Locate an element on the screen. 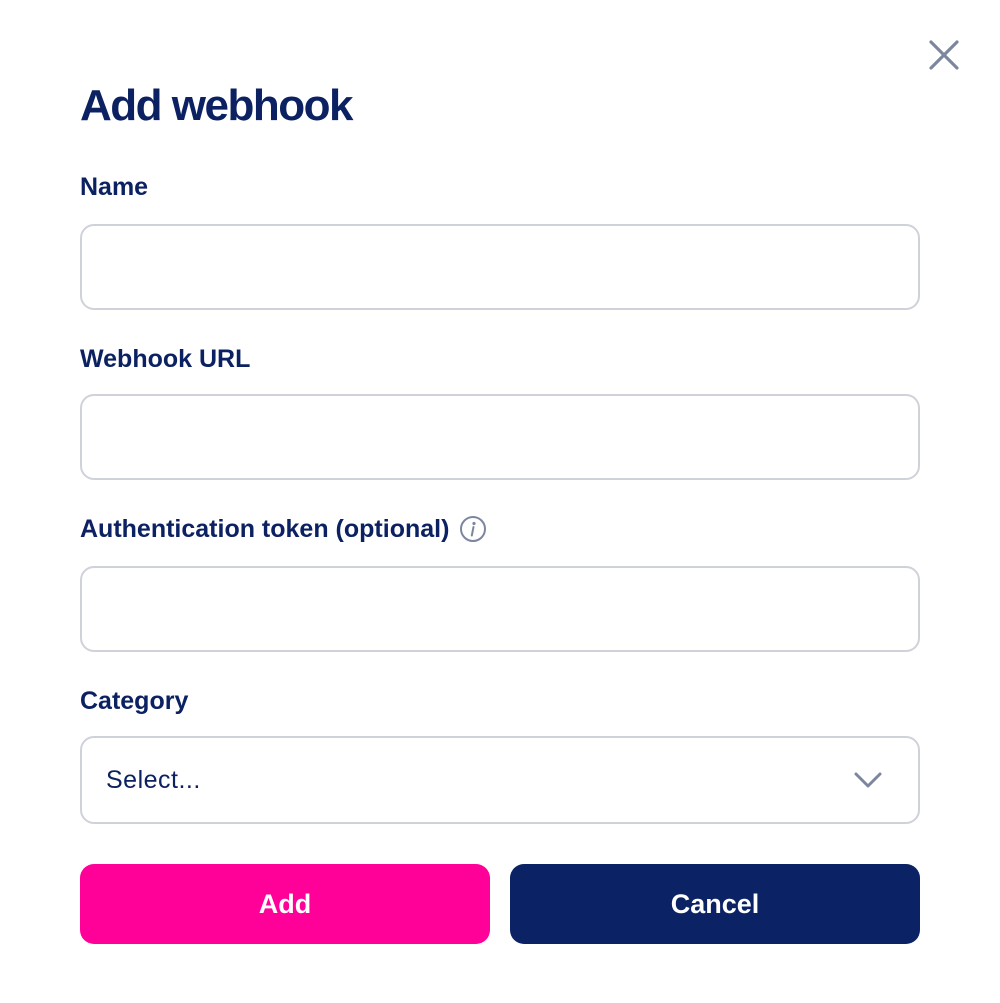 Image resolution: width=1000 pixels, height=1003 pixels. webhook-url-input is located at coordinates (500, 437).